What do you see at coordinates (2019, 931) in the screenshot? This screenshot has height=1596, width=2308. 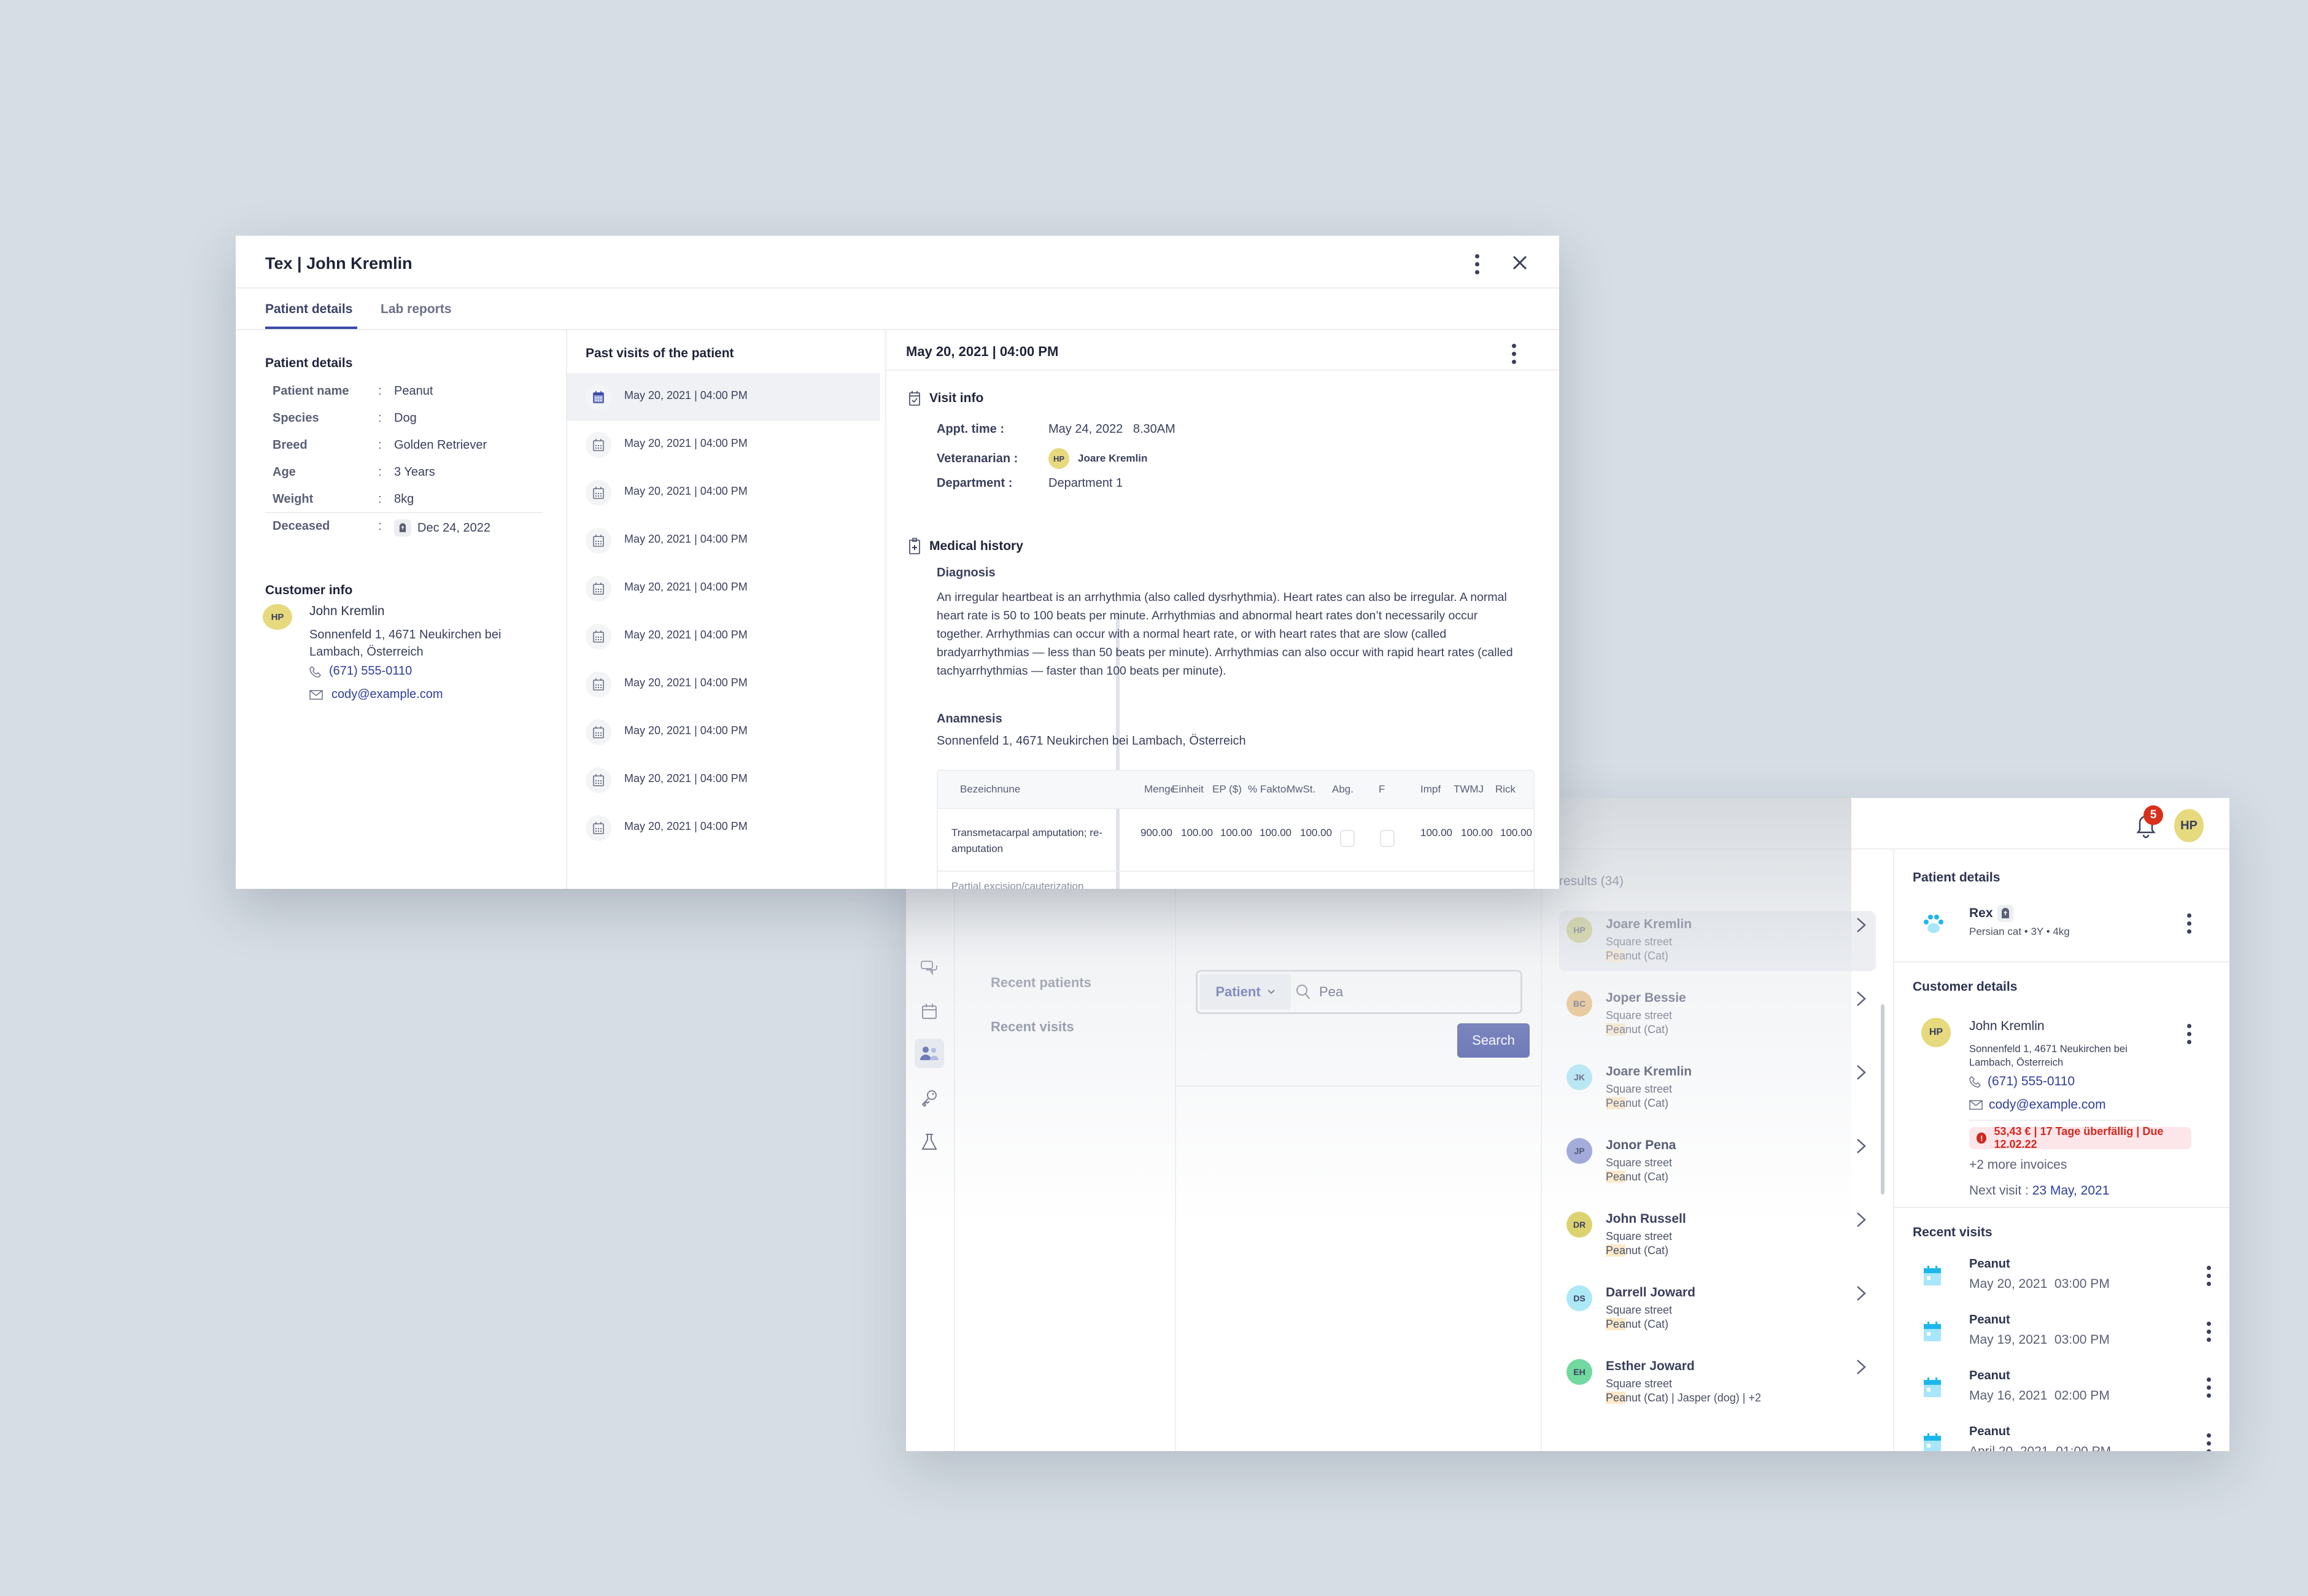 I see `pet-meta: Persian cat • 3Y • 4kg` at bounding box center [2019, 931].